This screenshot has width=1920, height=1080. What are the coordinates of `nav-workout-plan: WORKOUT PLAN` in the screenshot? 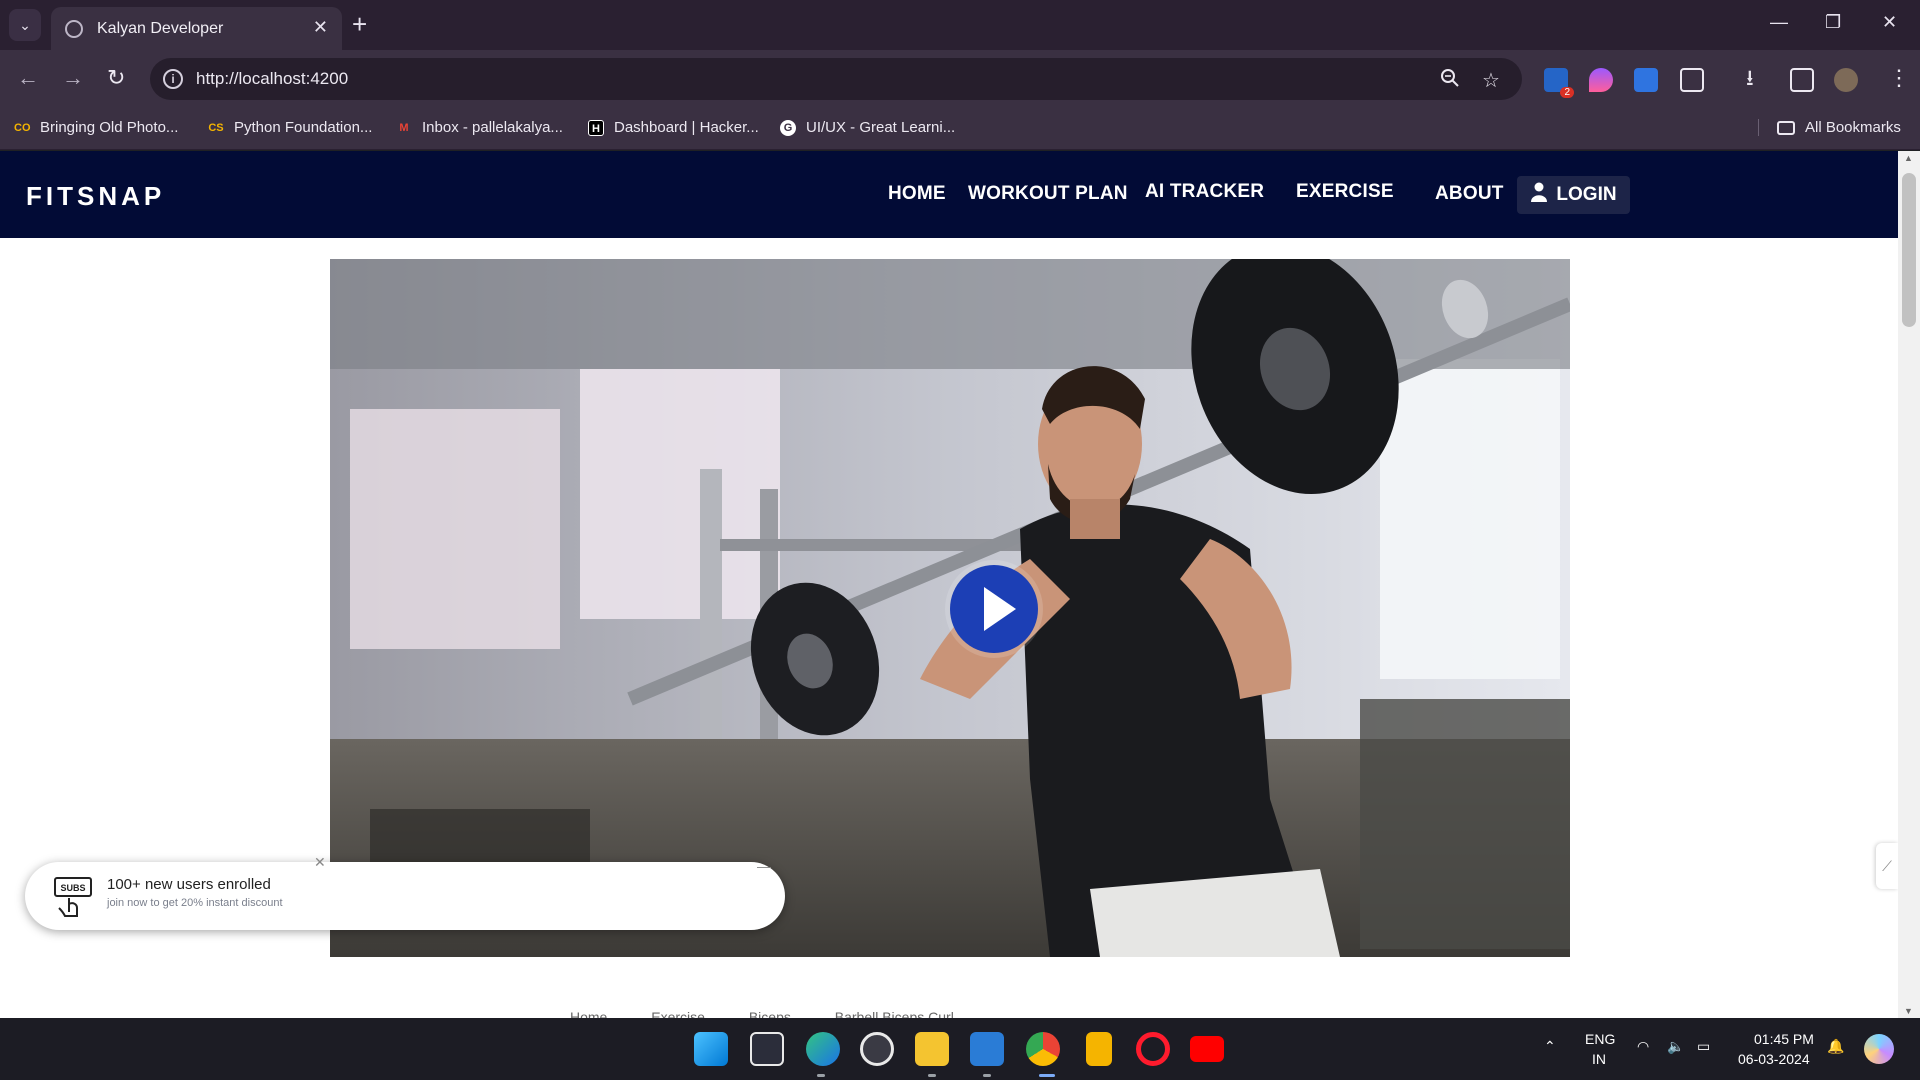 It's located at (1048, 194).